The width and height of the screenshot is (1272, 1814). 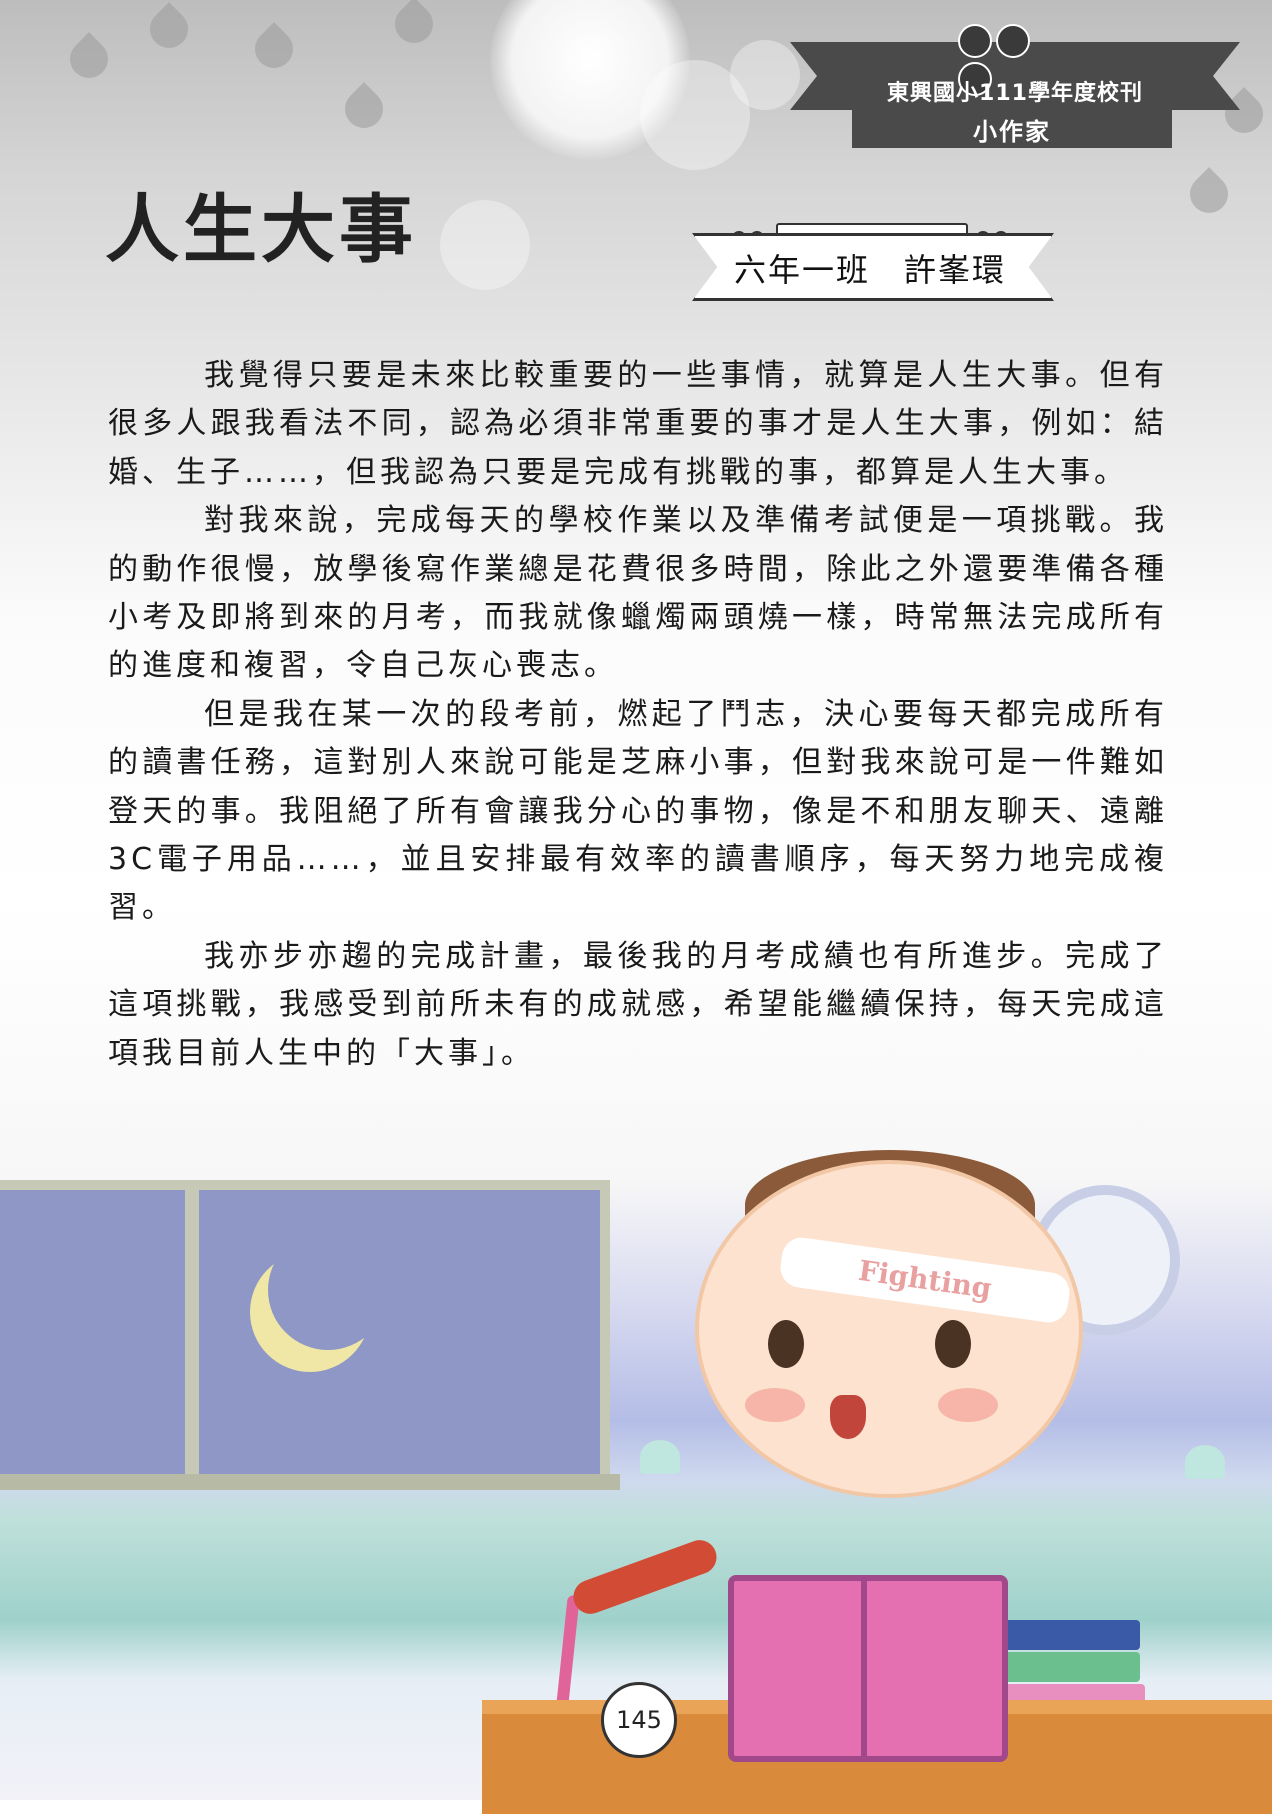 I want to click on banner-title: 東興國小111學年度校刊, so click(x=1015, y=93).